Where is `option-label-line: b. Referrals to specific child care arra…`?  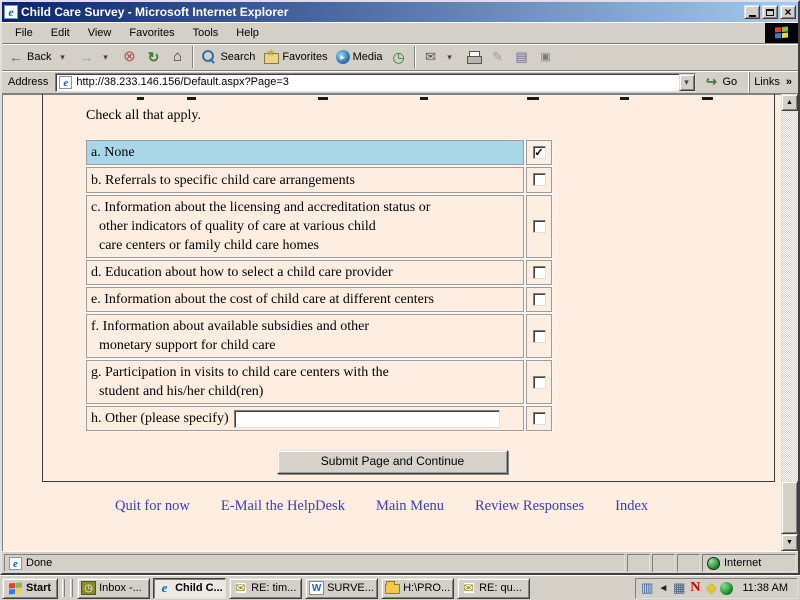
option-label-line: b. Referrals to specific child care arra… is located at coordinates (223, 180).